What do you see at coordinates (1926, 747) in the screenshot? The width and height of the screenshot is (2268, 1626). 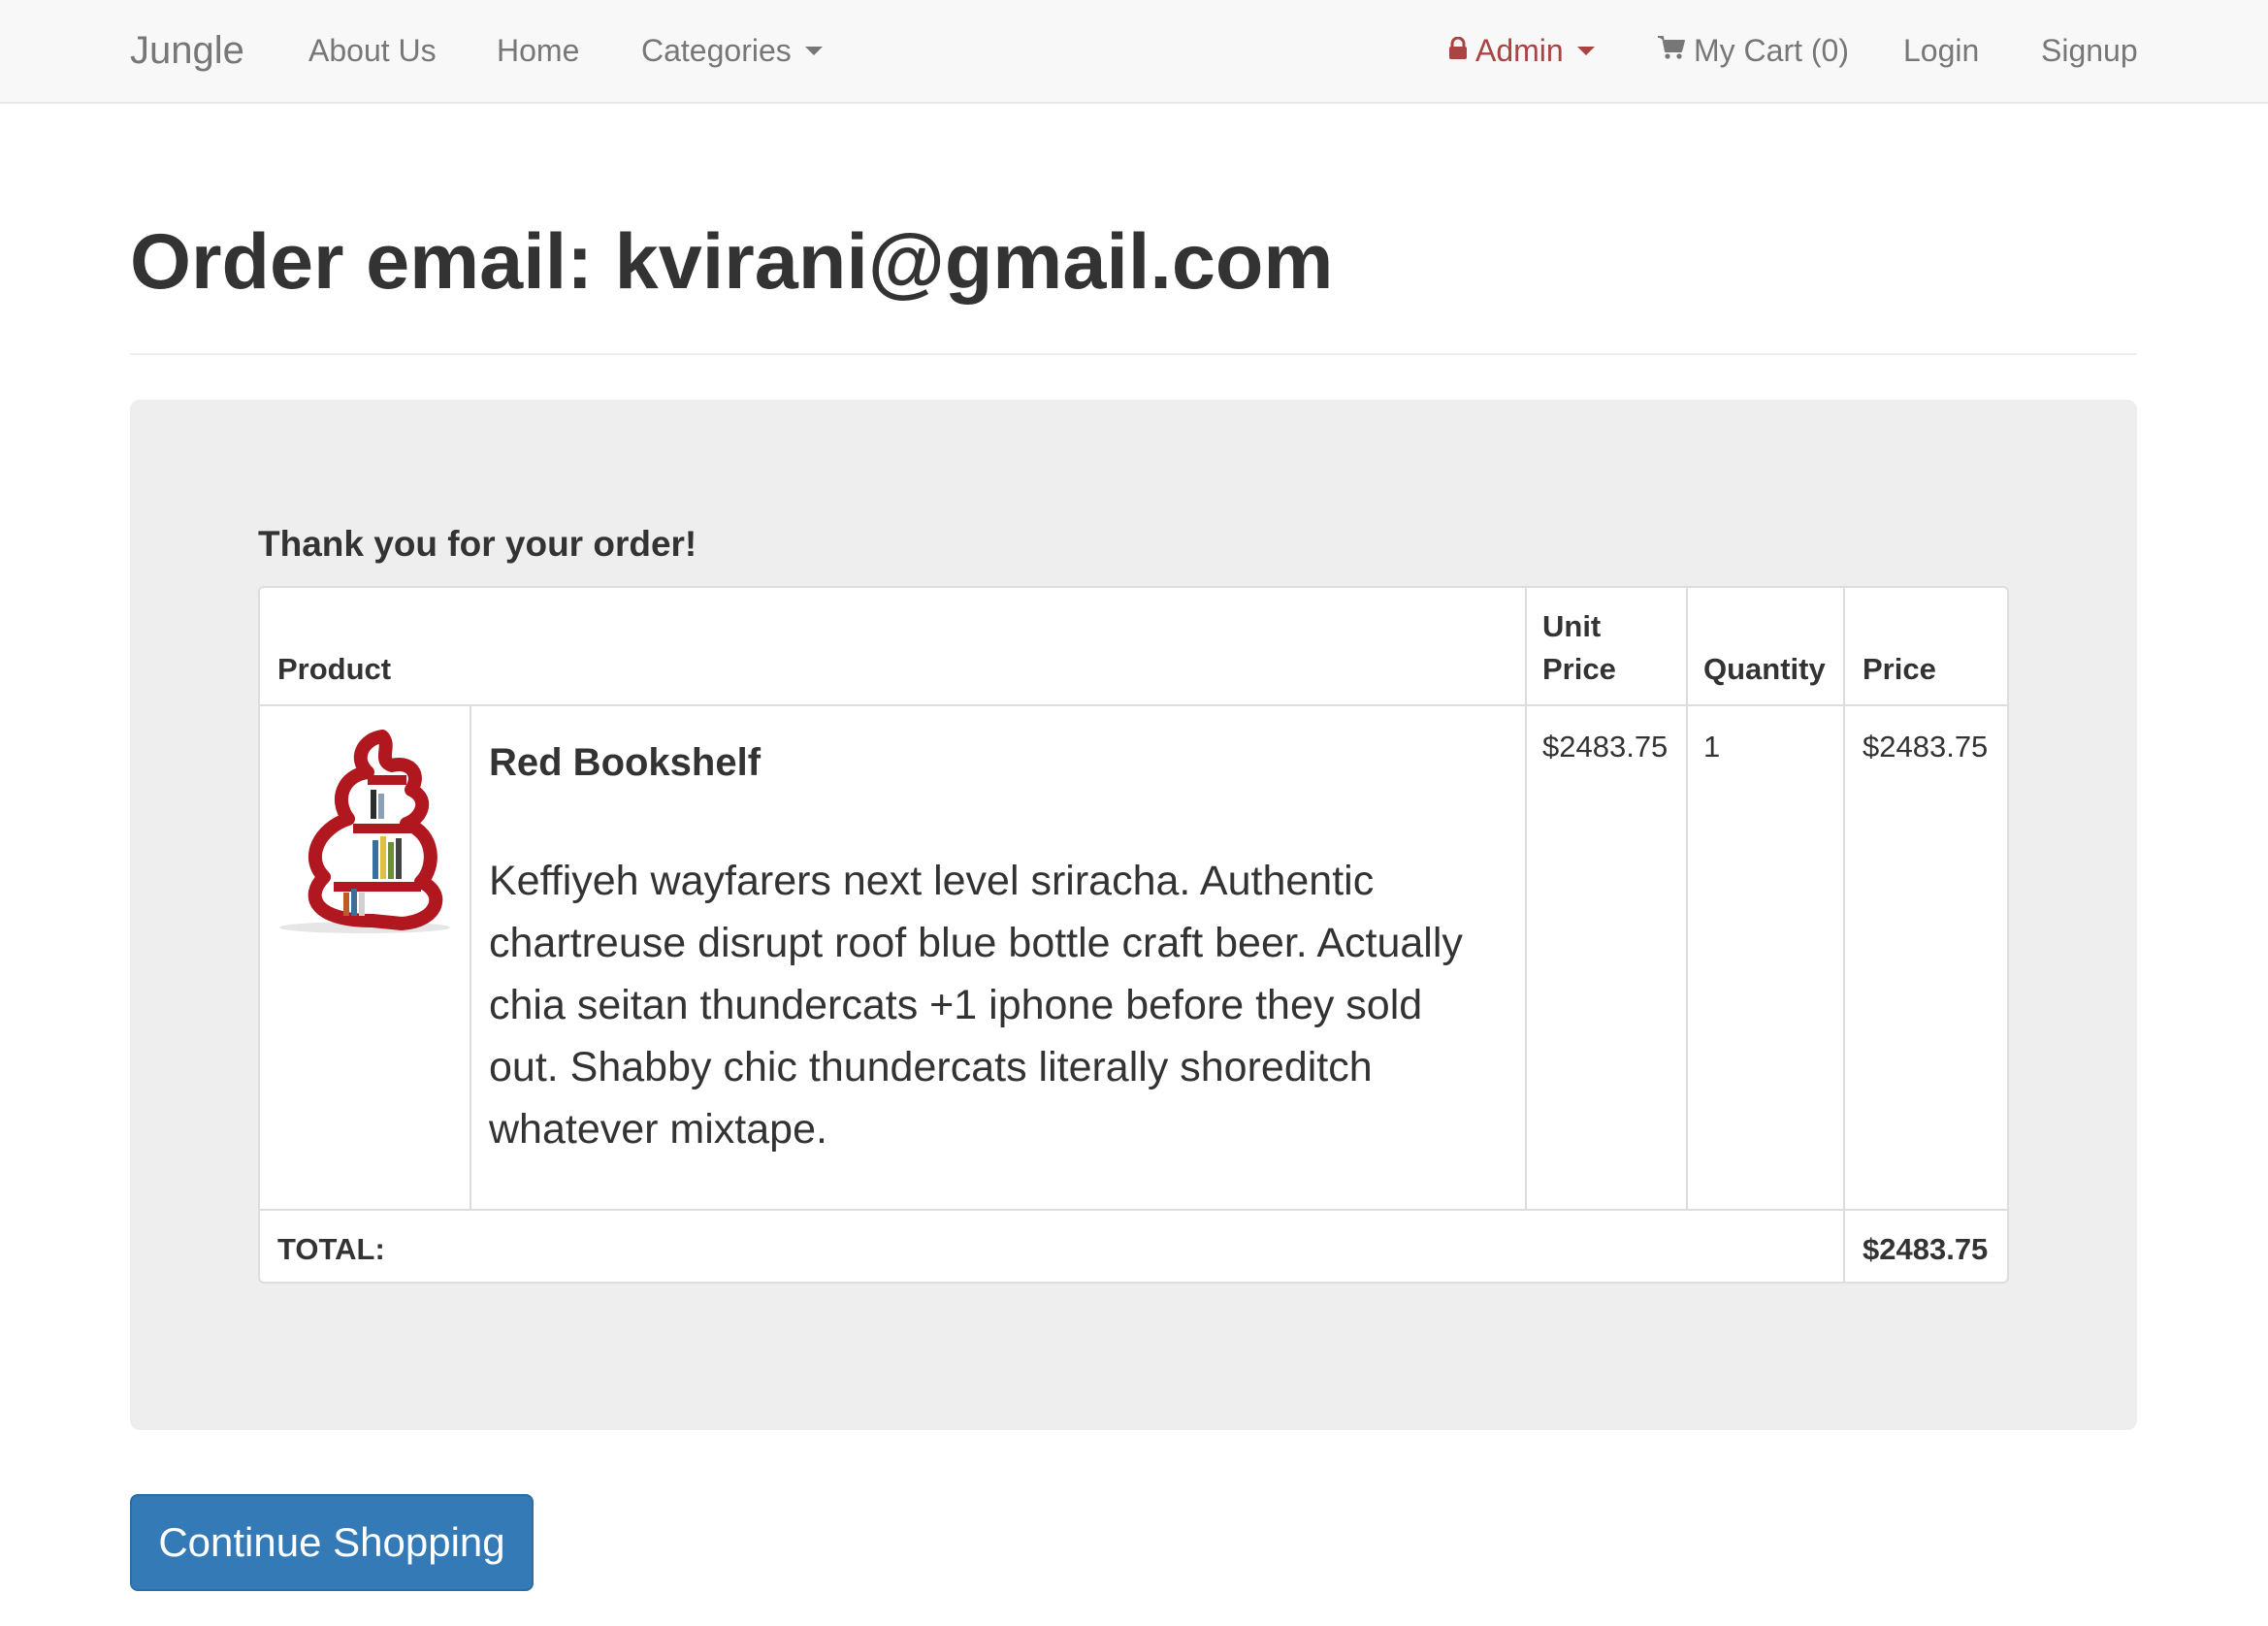 I see `price-cell: $2483.75` at bounding box center [1926, 747].